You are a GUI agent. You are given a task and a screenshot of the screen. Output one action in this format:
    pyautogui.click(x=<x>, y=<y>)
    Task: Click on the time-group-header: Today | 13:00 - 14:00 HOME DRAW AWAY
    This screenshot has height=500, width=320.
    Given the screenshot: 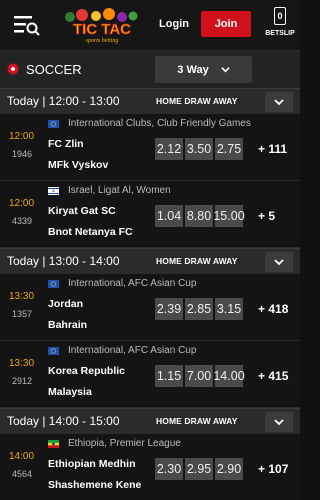 What is the action you would take?
    pyautogui.click(x=150, y=261)
    